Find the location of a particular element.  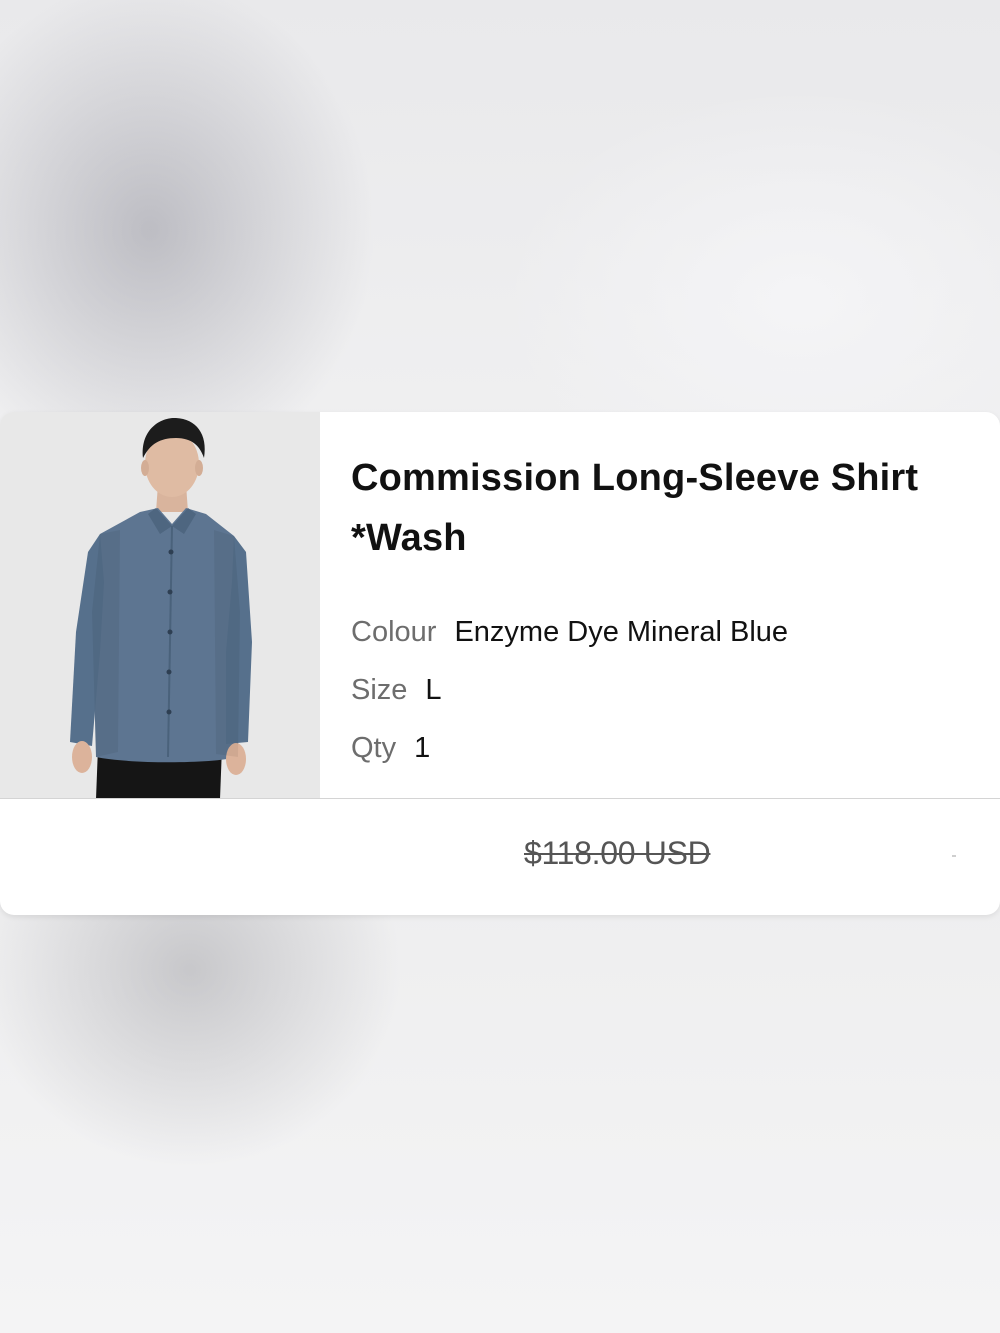

attribute-colour: Colour Enzyme Dye Mineral Blue is located at coordinates (661, 645).